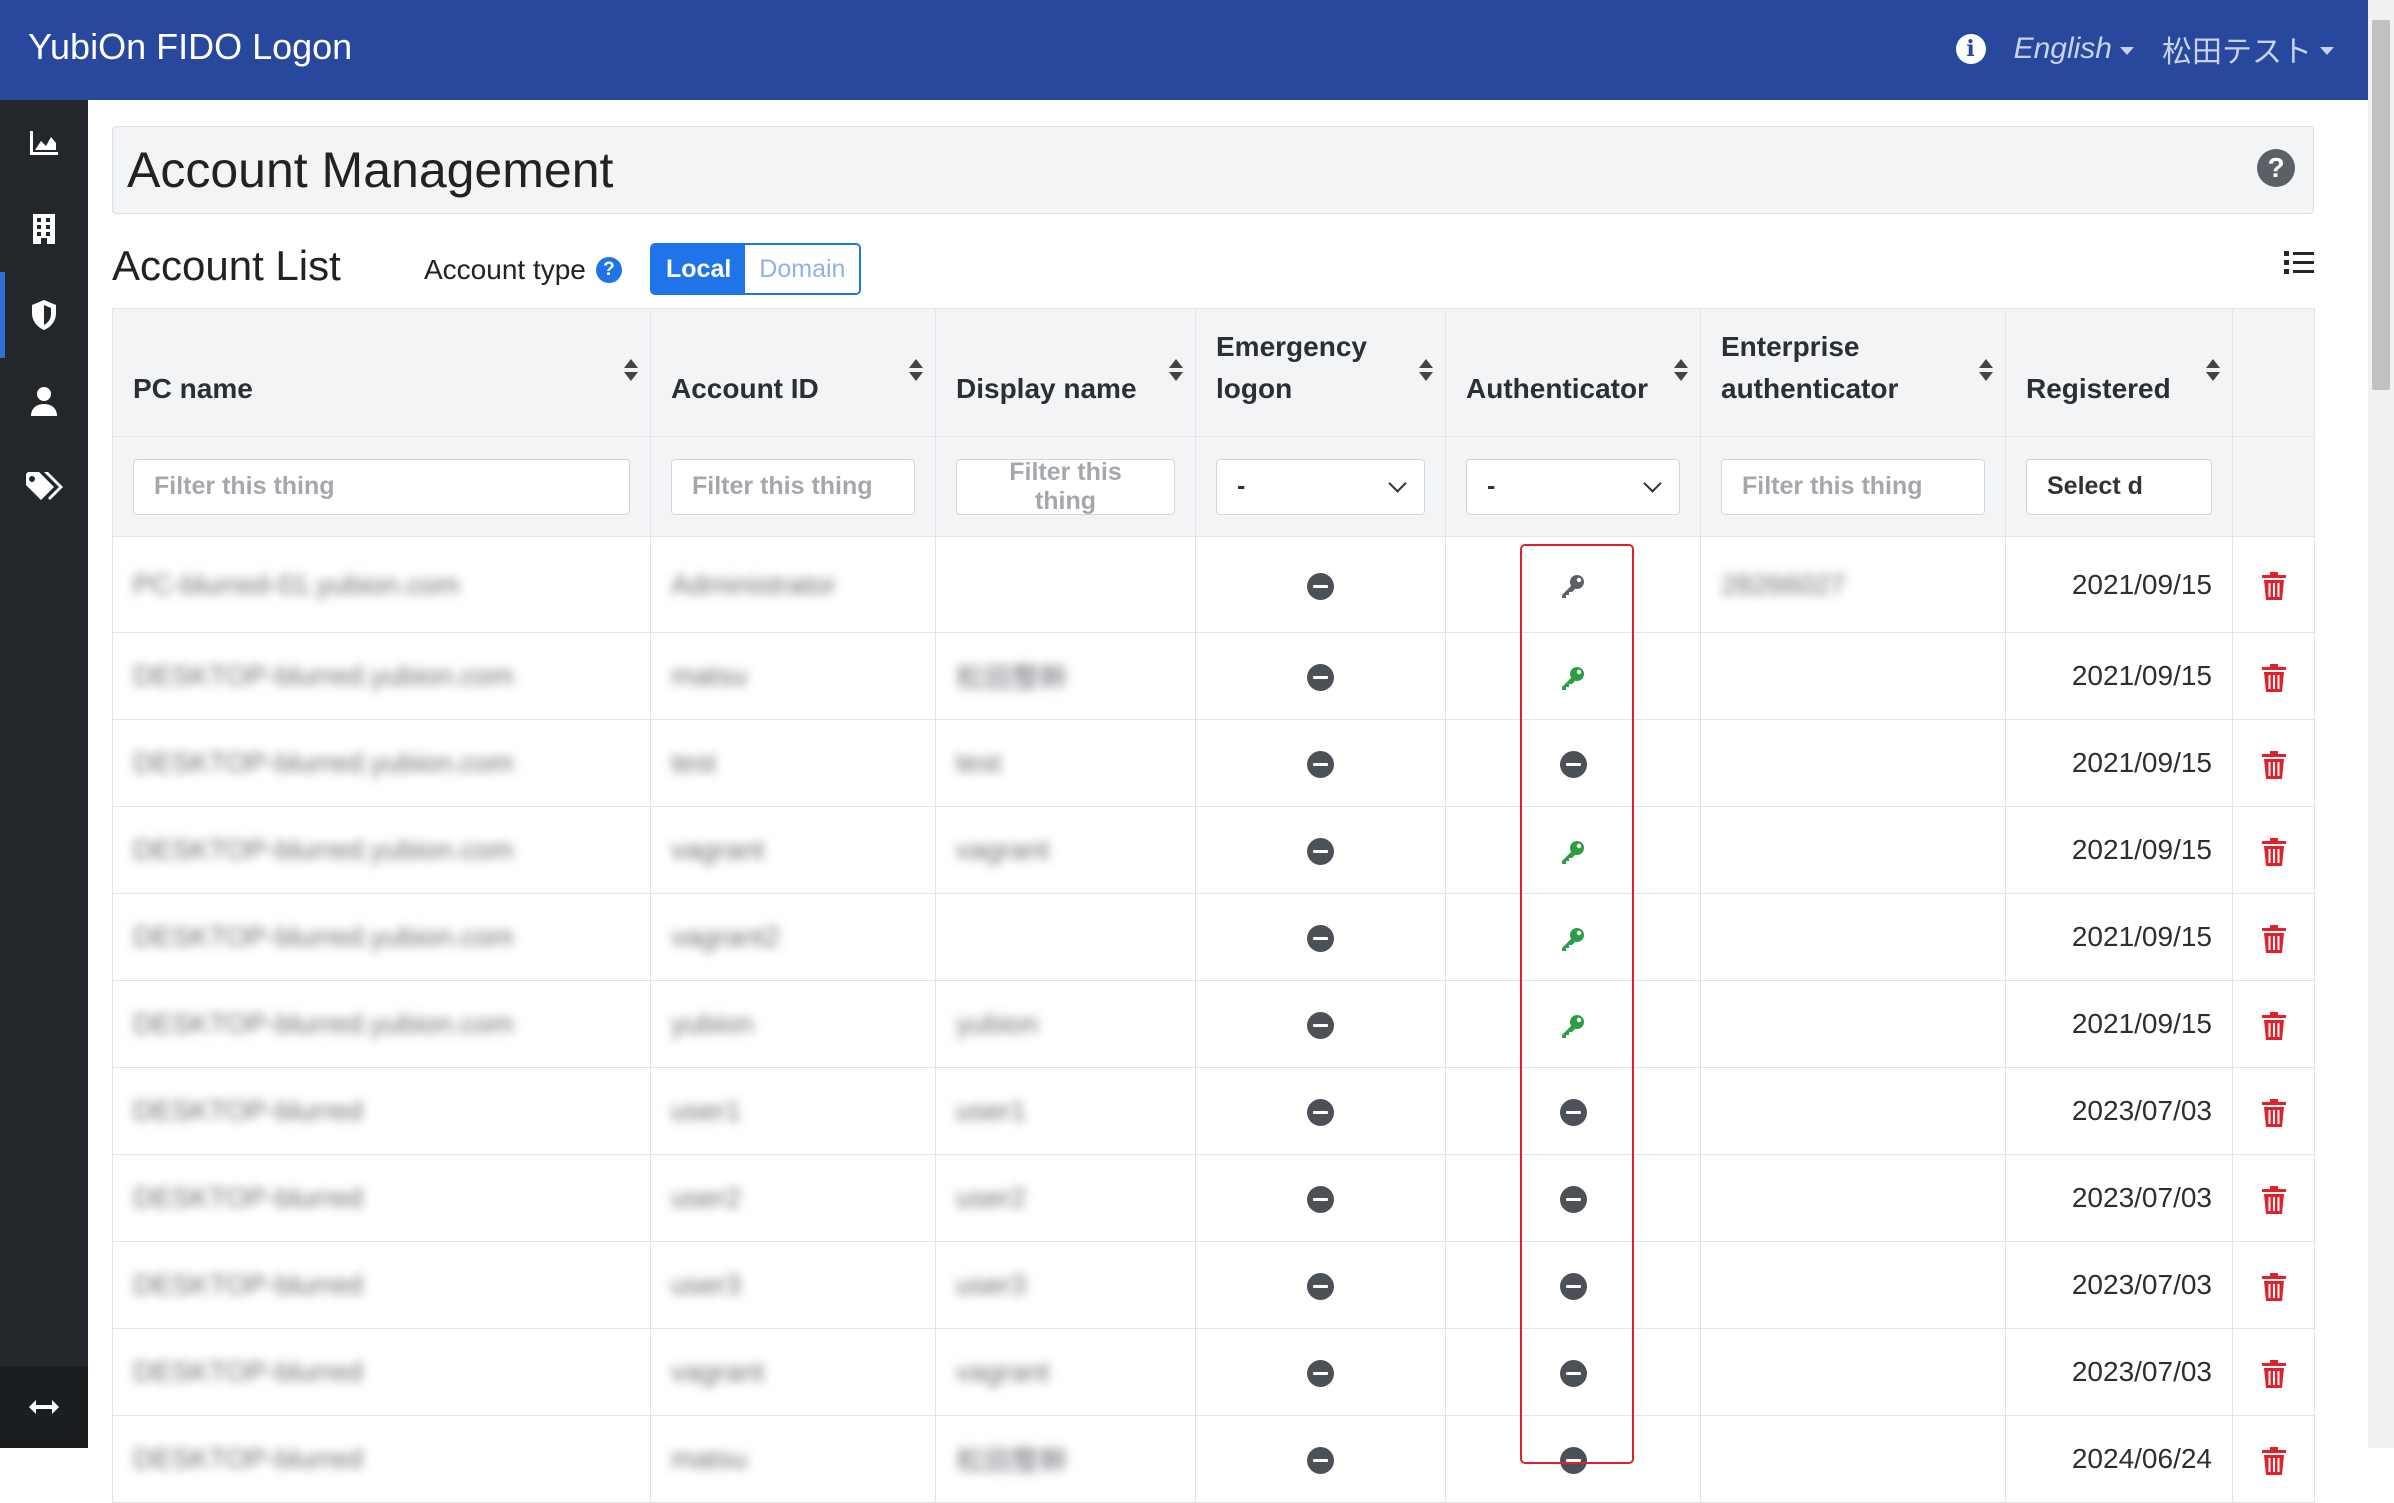 This screenshot has width=2394, height=1503. Describe the element at coordinates (1065, 937) in the screenshot. I see `cell-display-name` at that location.